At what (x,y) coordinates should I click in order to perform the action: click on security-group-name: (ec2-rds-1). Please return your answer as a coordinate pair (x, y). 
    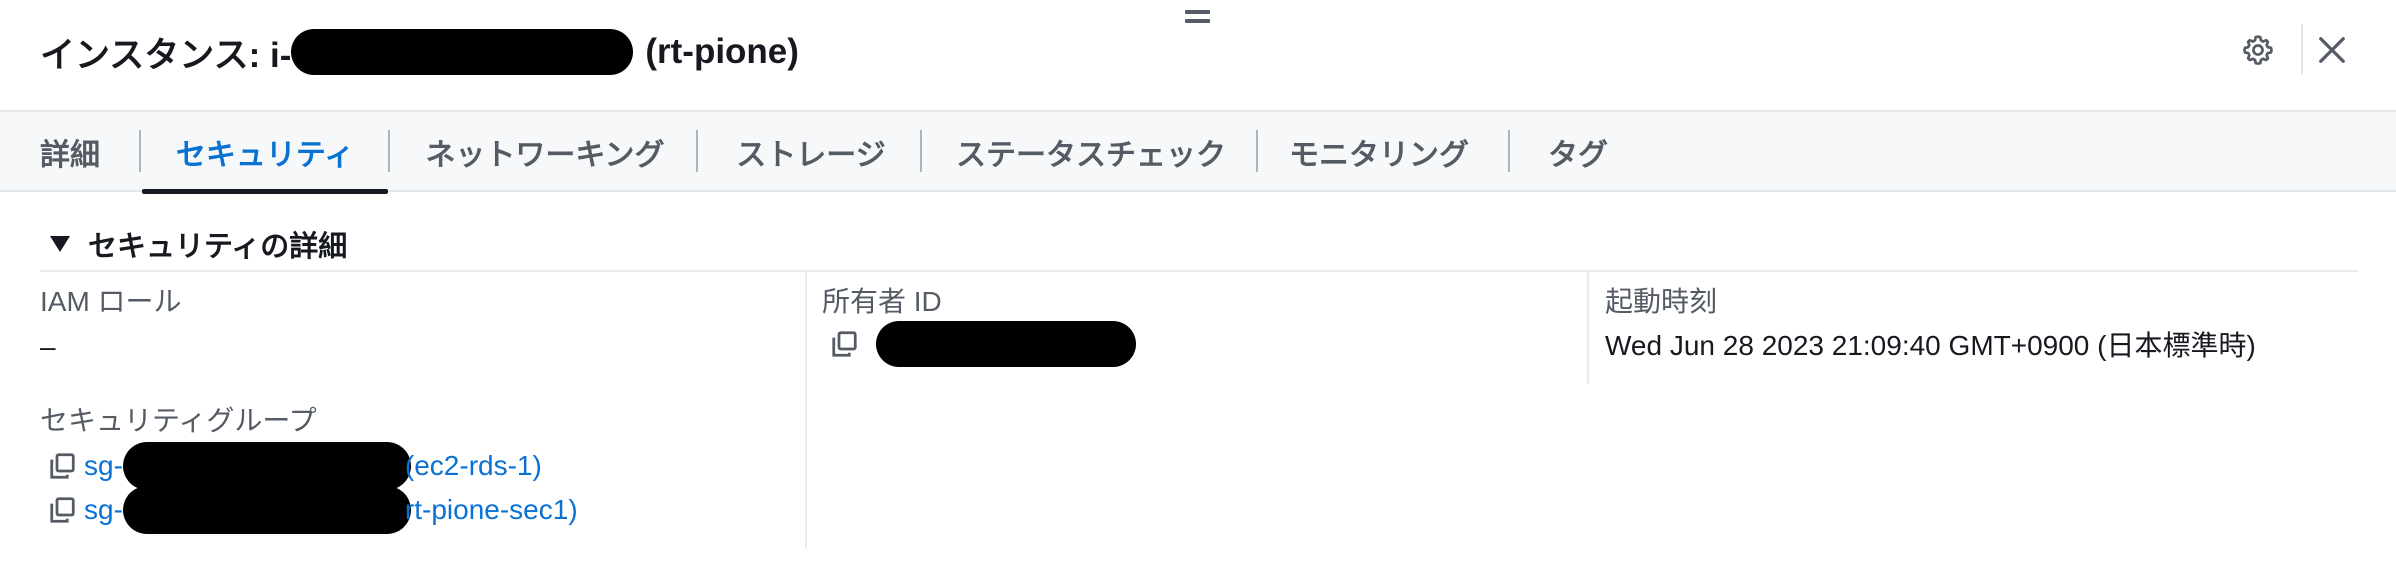
    Looking at the image, I should click on (473, 465).